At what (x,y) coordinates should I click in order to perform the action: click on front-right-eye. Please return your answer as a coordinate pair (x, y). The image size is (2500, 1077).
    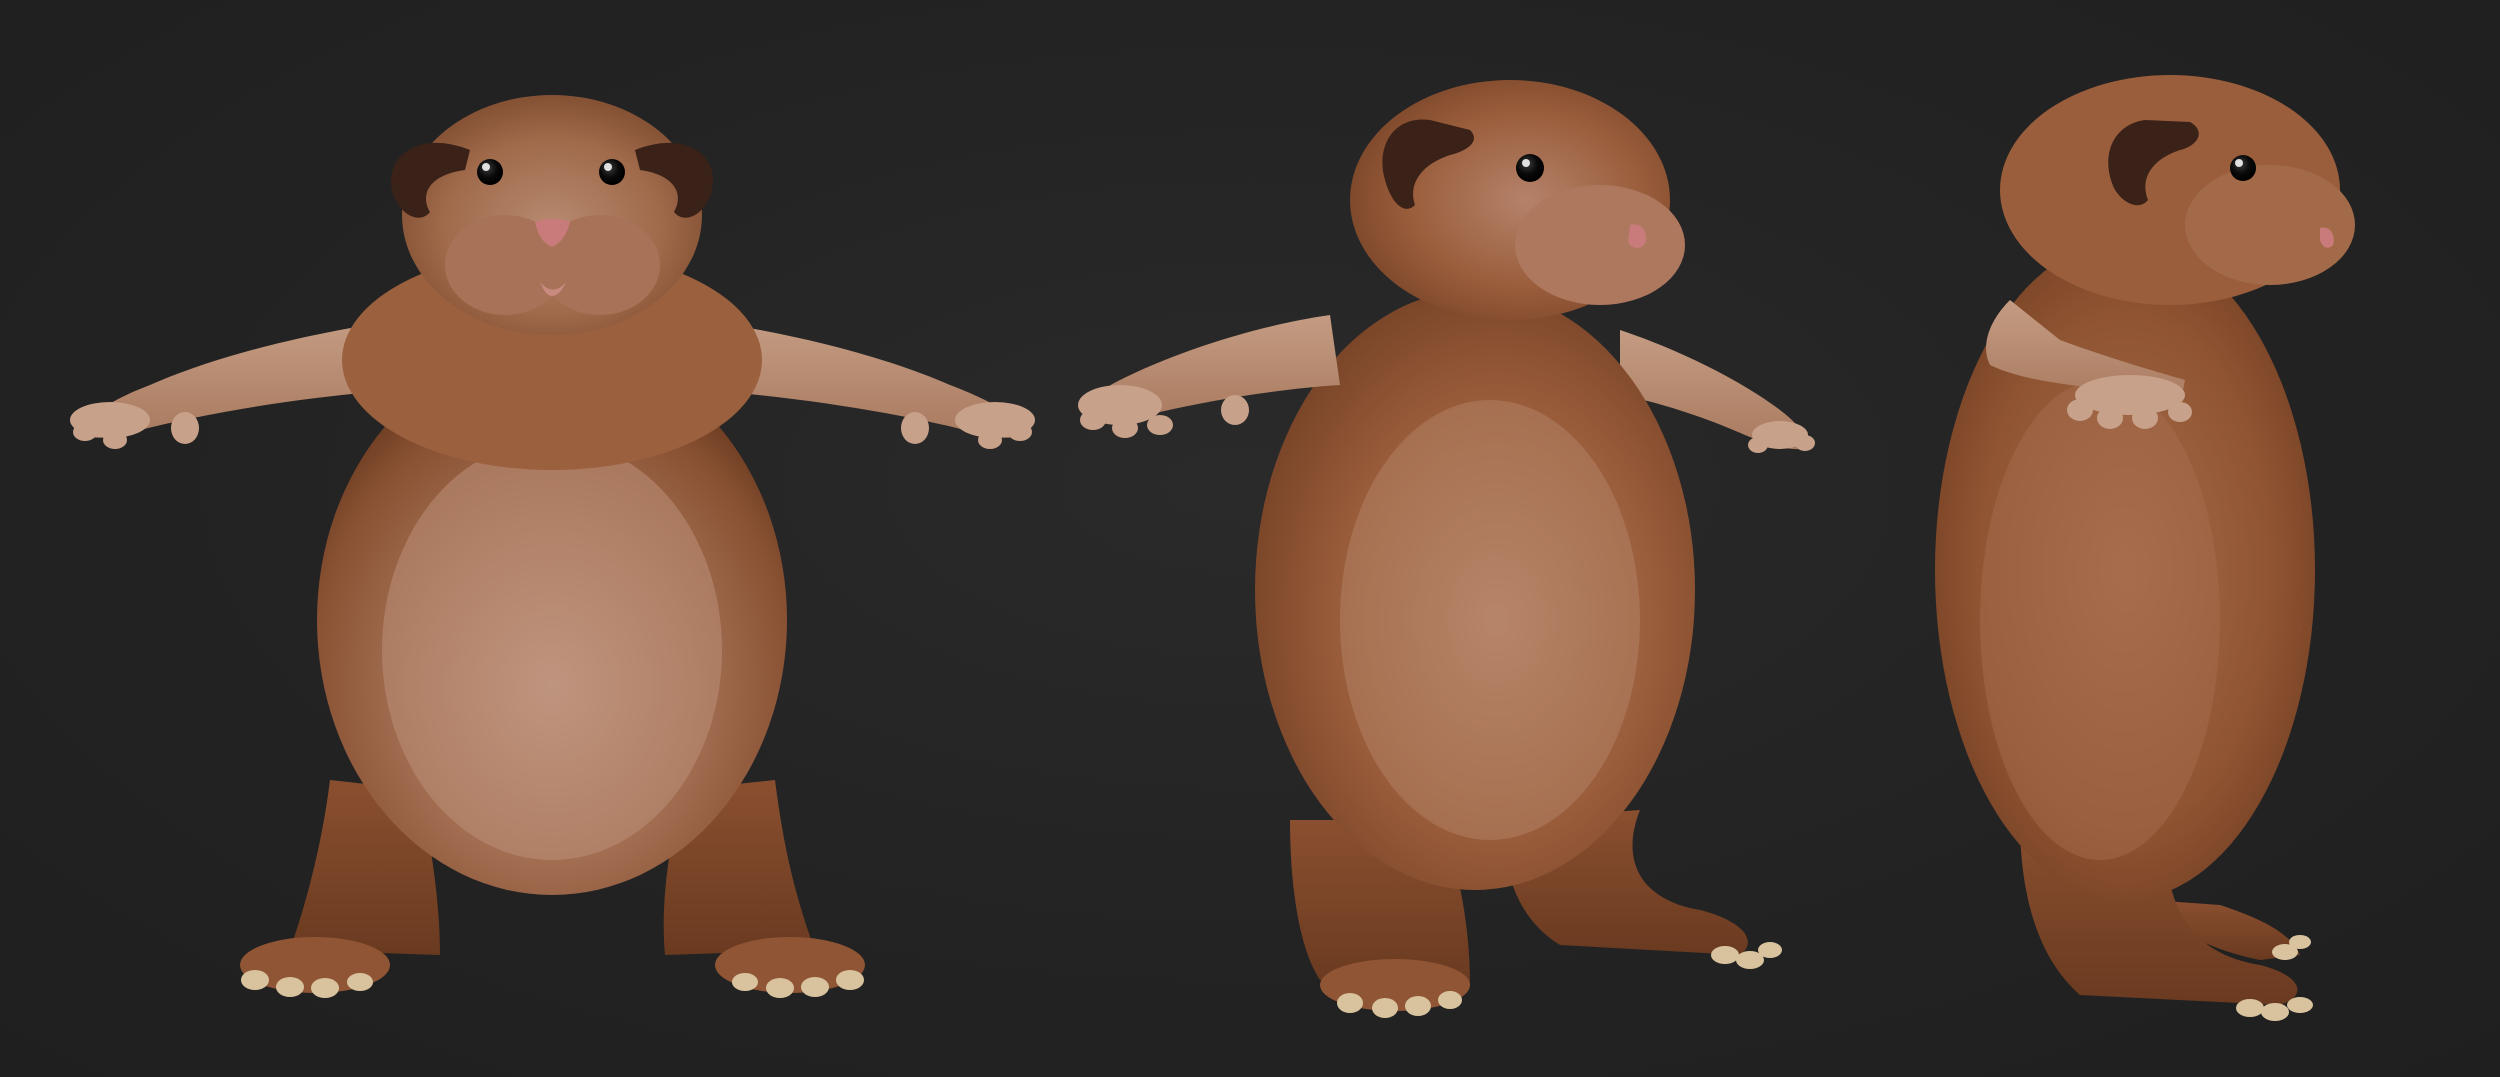
    Looking at the image, I should click on (612, 172).